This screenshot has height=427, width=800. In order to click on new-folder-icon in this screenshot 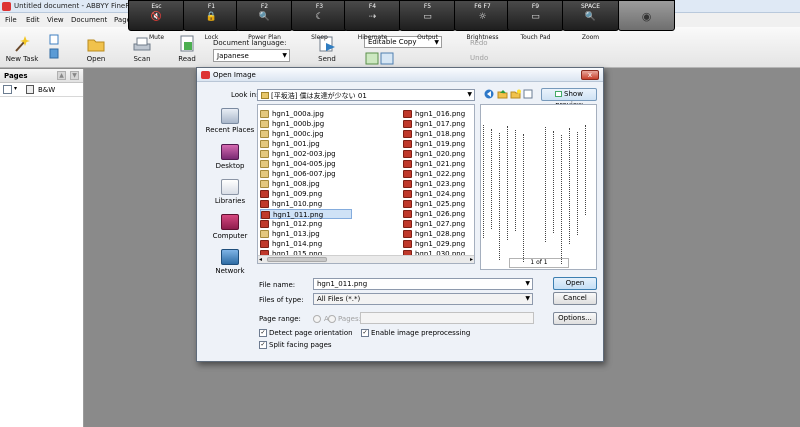, I will do `click(515, 94)`.